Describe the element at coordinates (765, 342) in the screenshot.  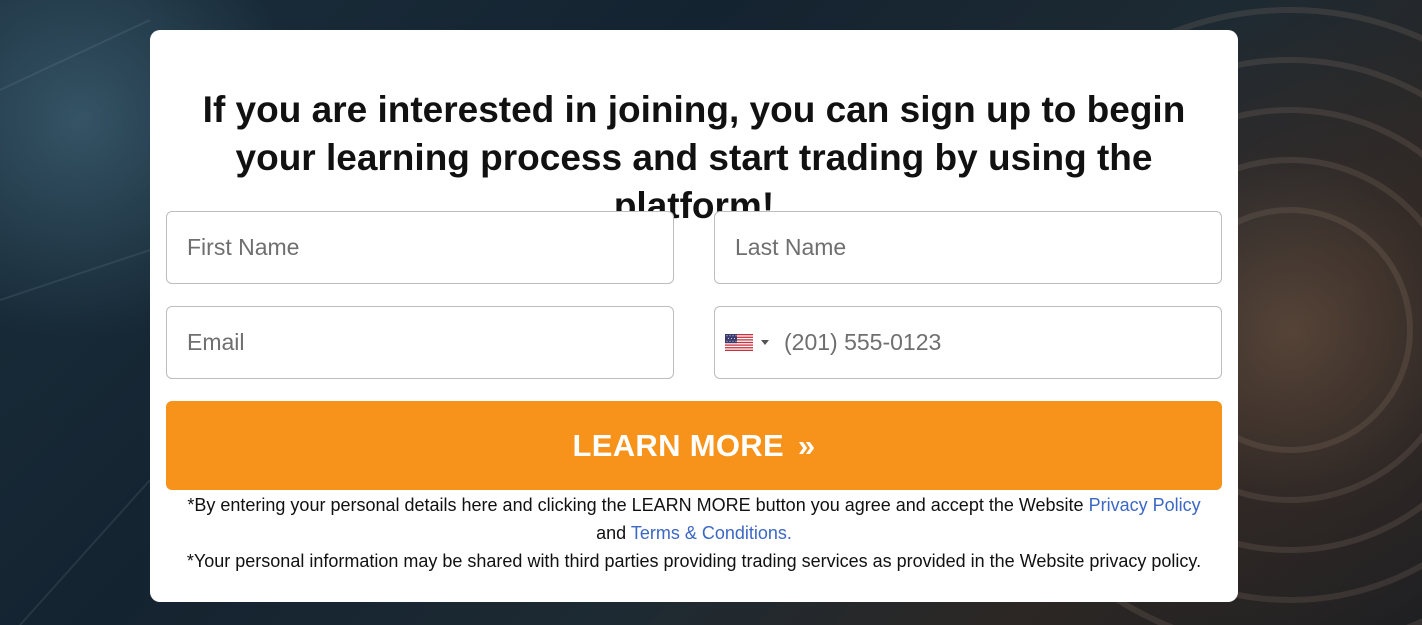
I see `dropdown-caret-icon` at that location.